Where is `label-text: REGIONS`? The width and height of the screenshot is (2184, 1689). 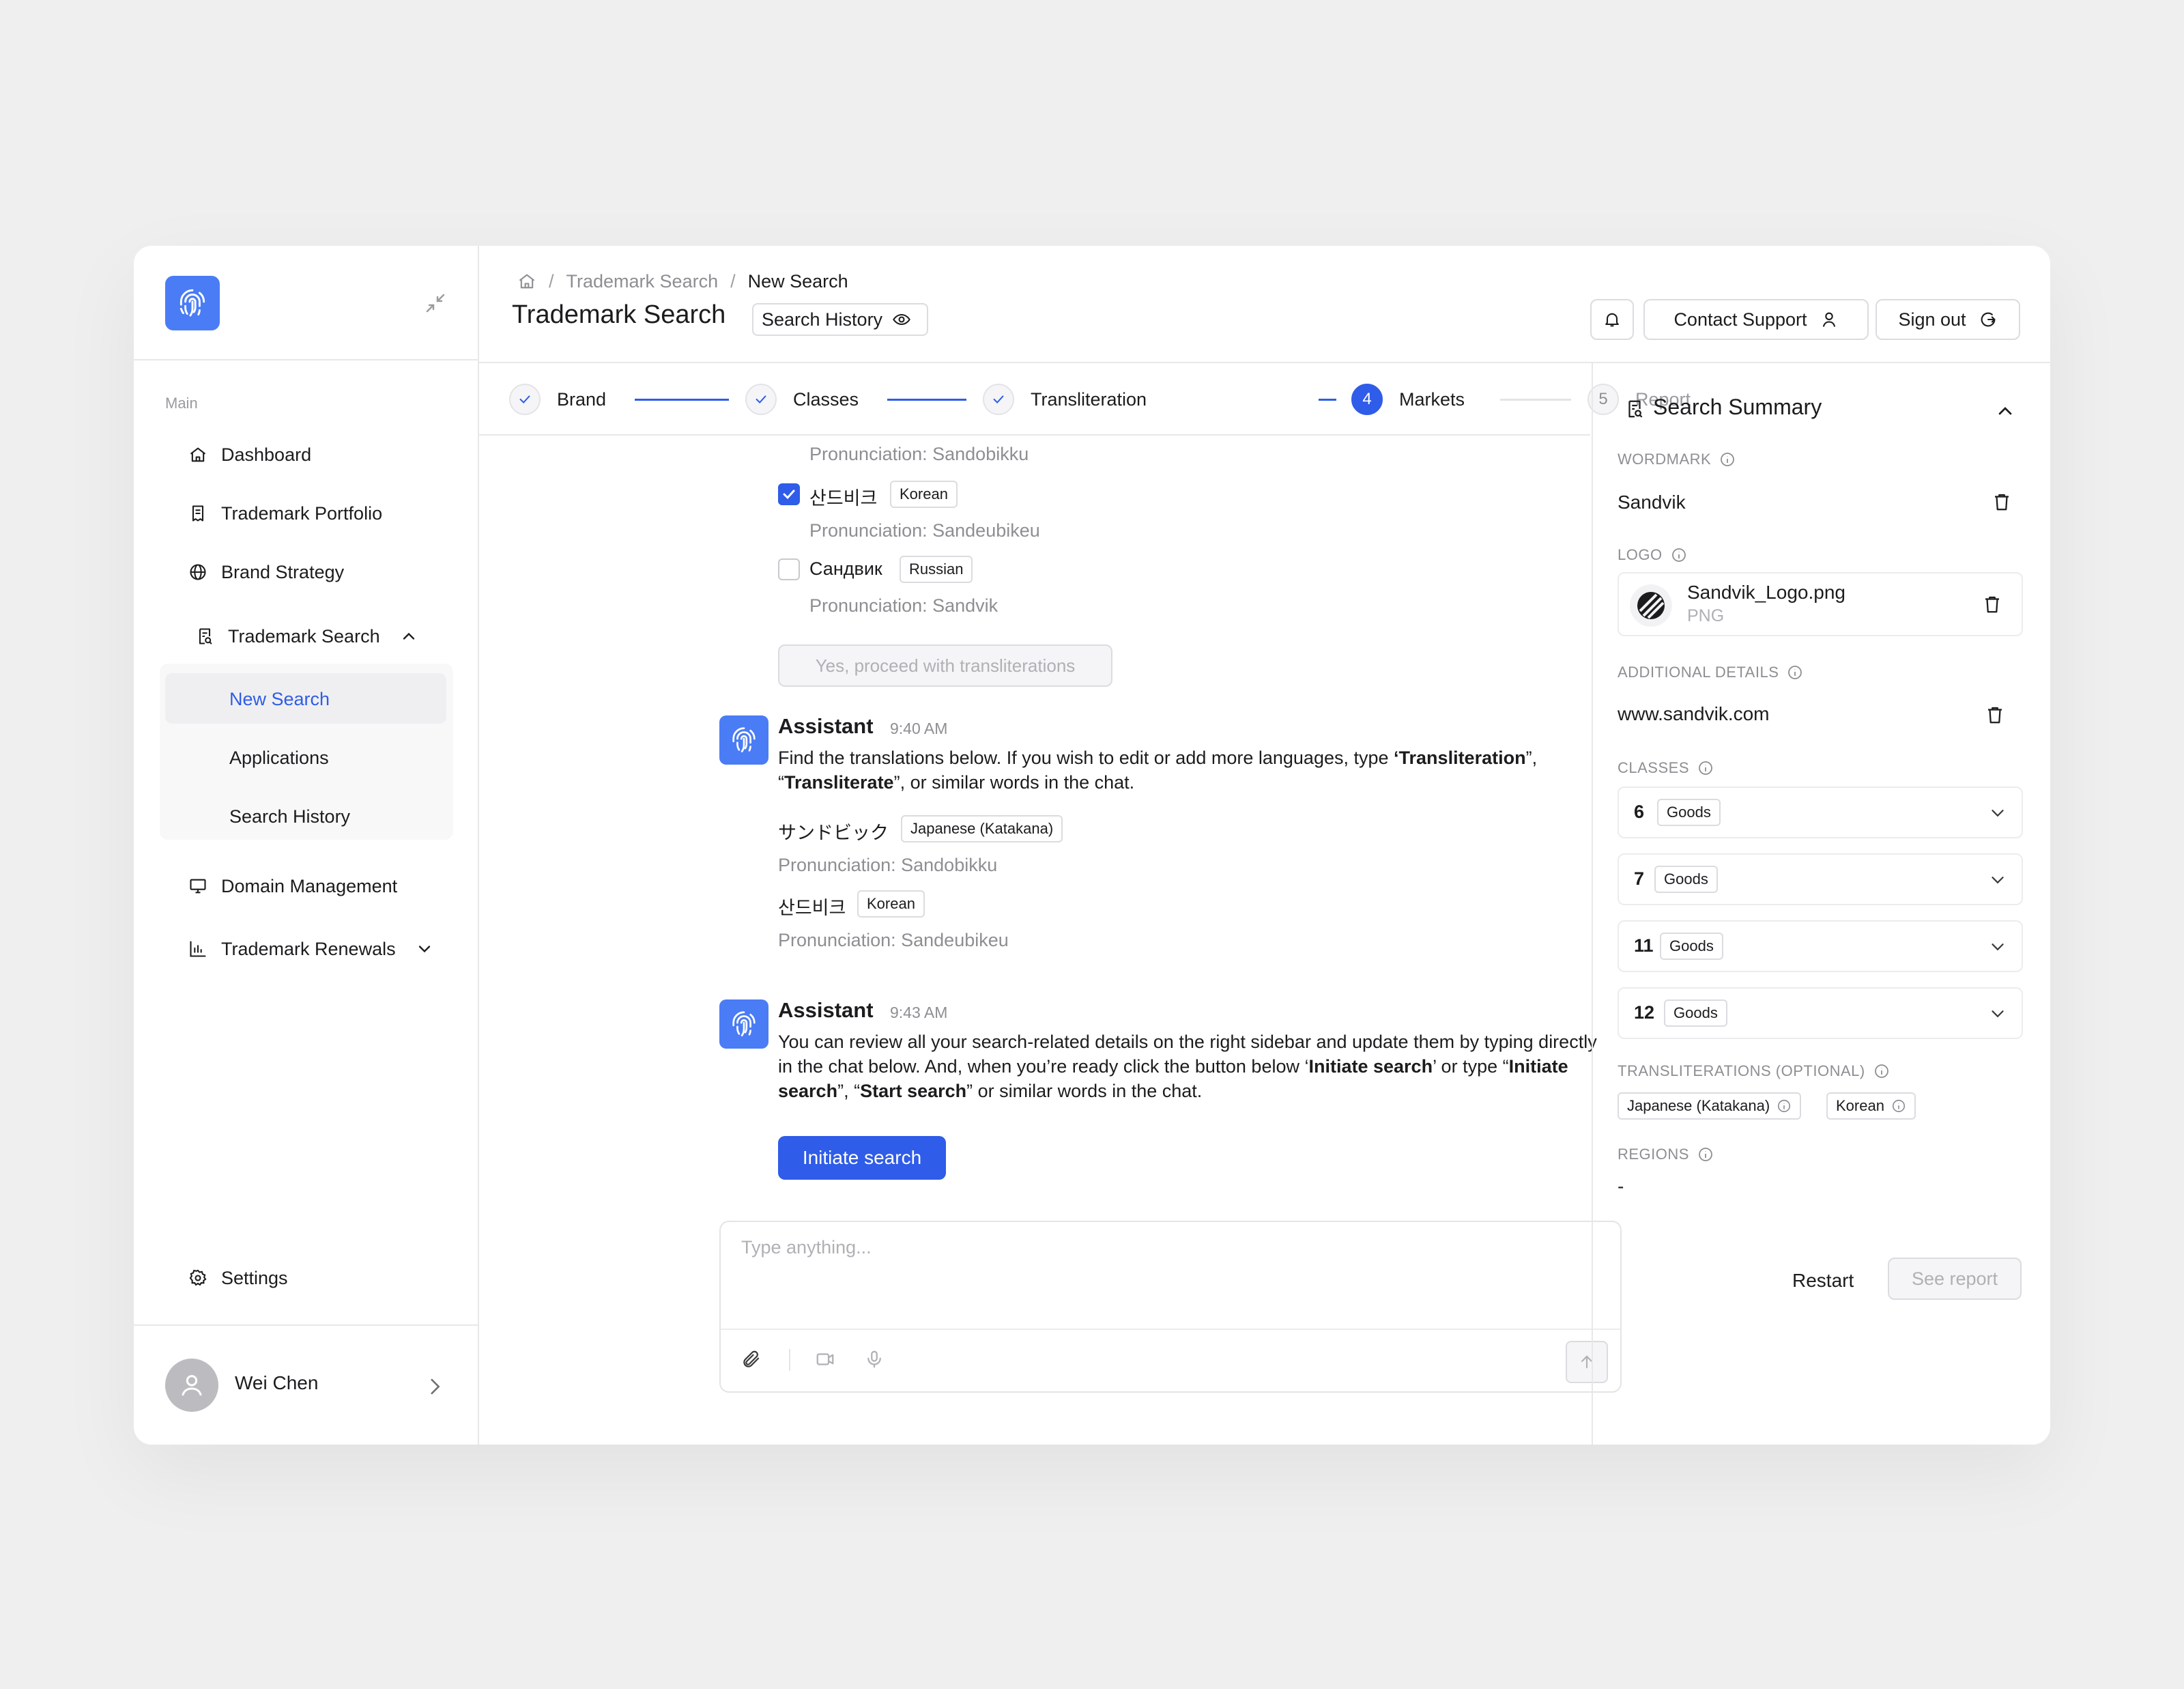 label-text: REGIONS is located at coordinates (1653, 1154).